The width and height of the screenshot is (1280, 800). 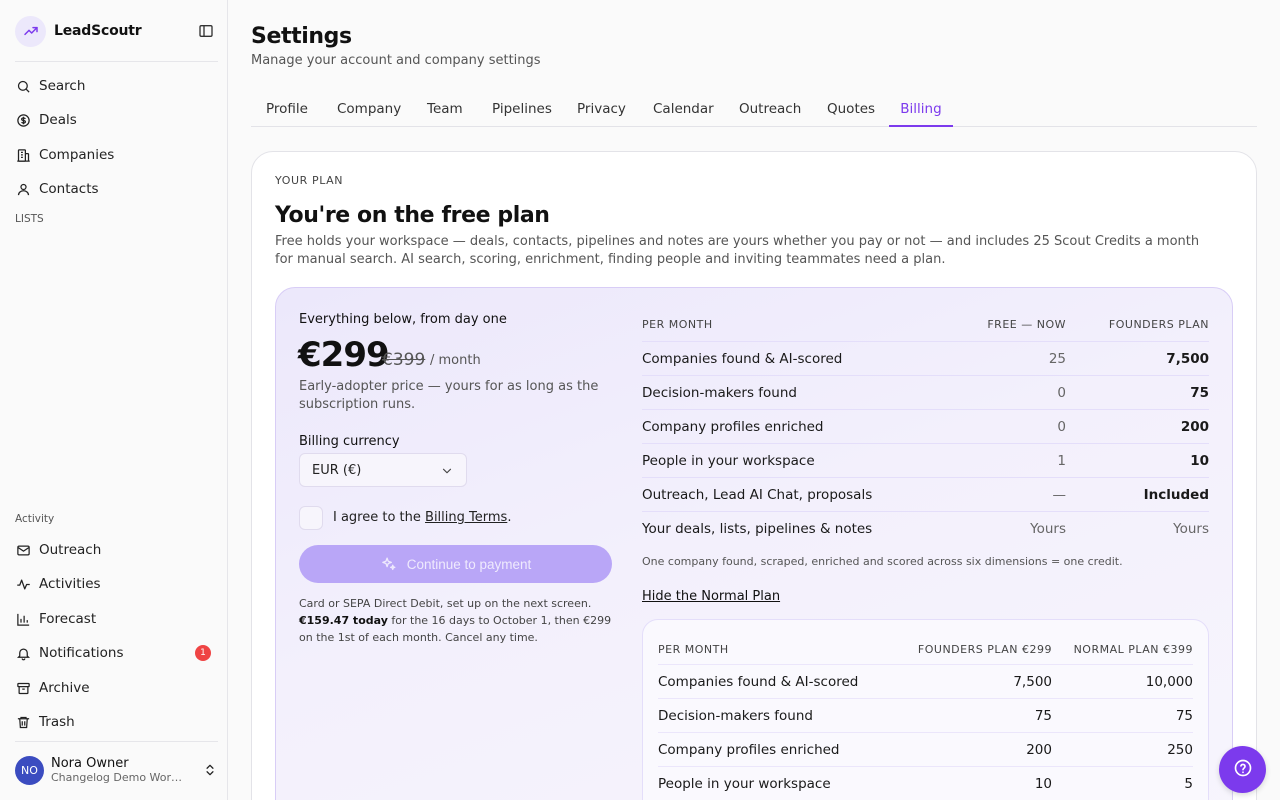 I want to click on bar-chart-icon, so click(x=23, y=619).